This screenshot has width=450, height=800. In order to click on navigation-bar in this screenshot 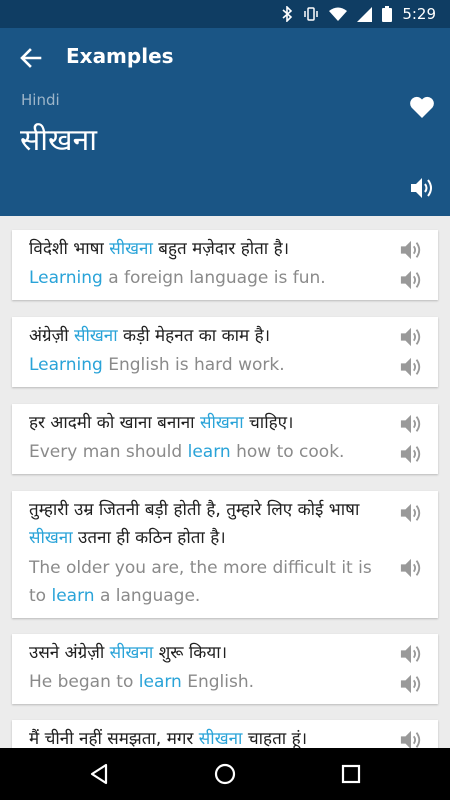, I will do `click(225, 774)`.